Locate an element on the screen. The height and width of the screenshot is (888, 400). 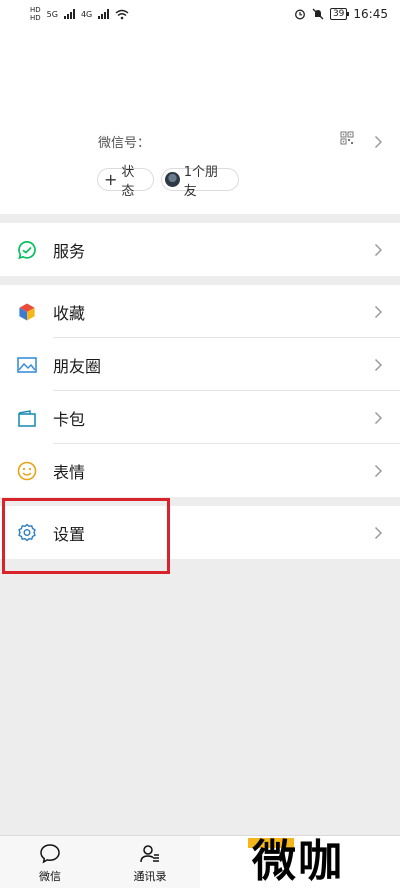
menu-item-services: 服务 is located at coordinates (200, 249).